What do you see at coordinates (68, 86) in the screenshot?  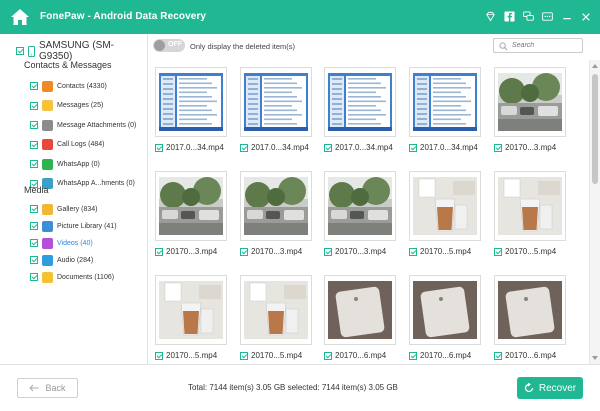 I see `sidebar-item: Contacts (4330)` at bounding box center [68, 86].